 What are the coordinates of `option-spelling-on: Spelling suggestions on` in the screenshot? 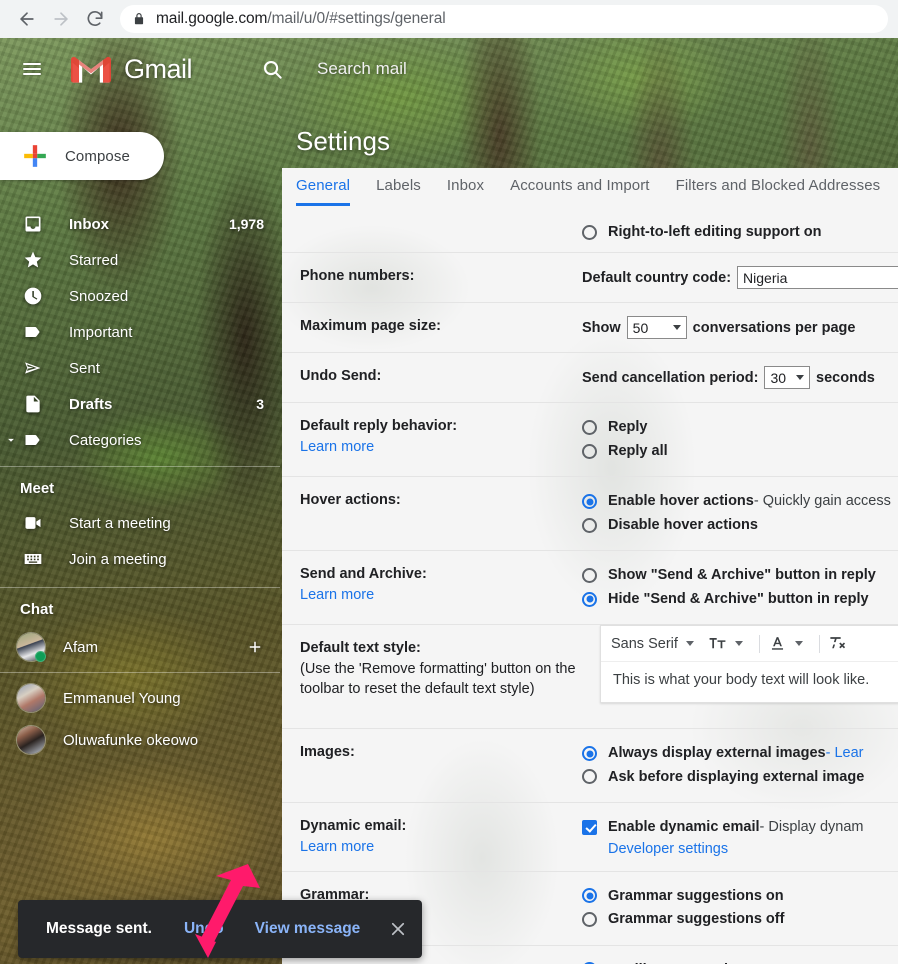 It's located at (740, 961).